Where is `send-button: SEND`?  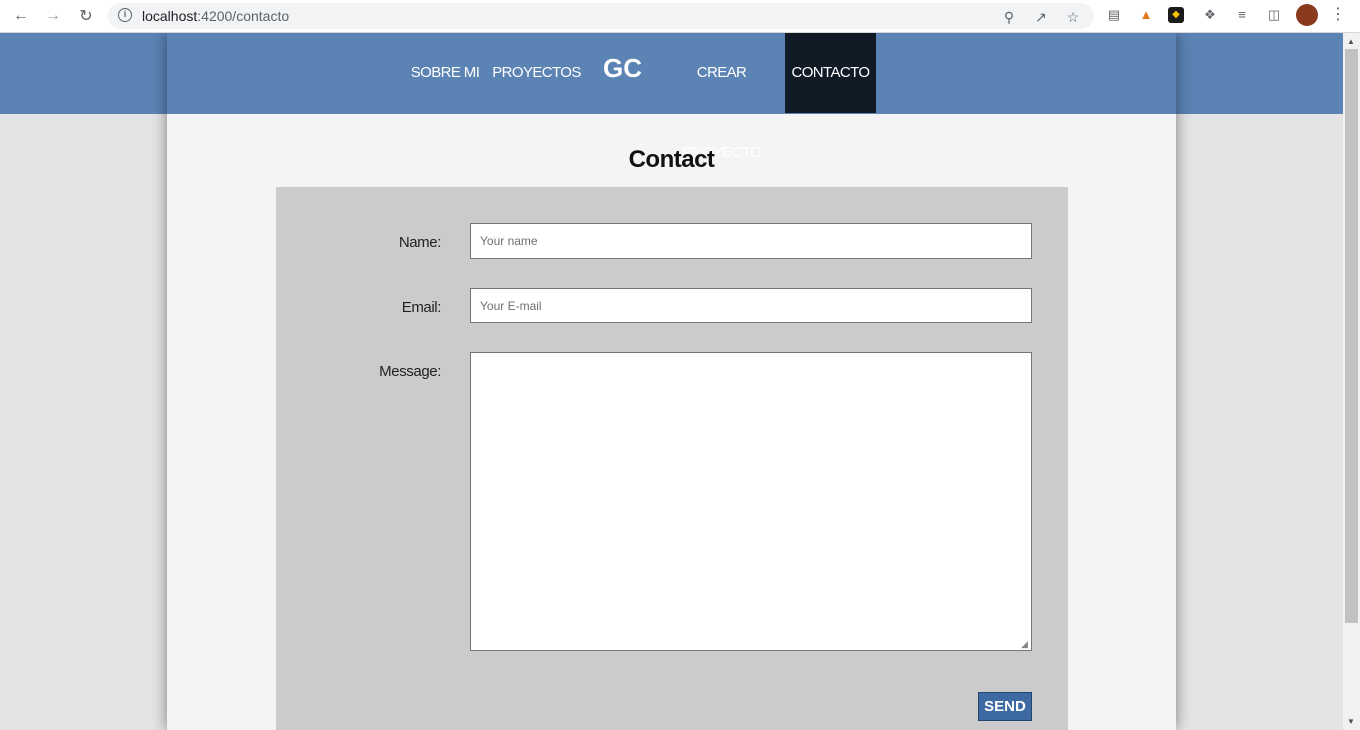
send-button: SEND is located at coordinates (1005, 706).